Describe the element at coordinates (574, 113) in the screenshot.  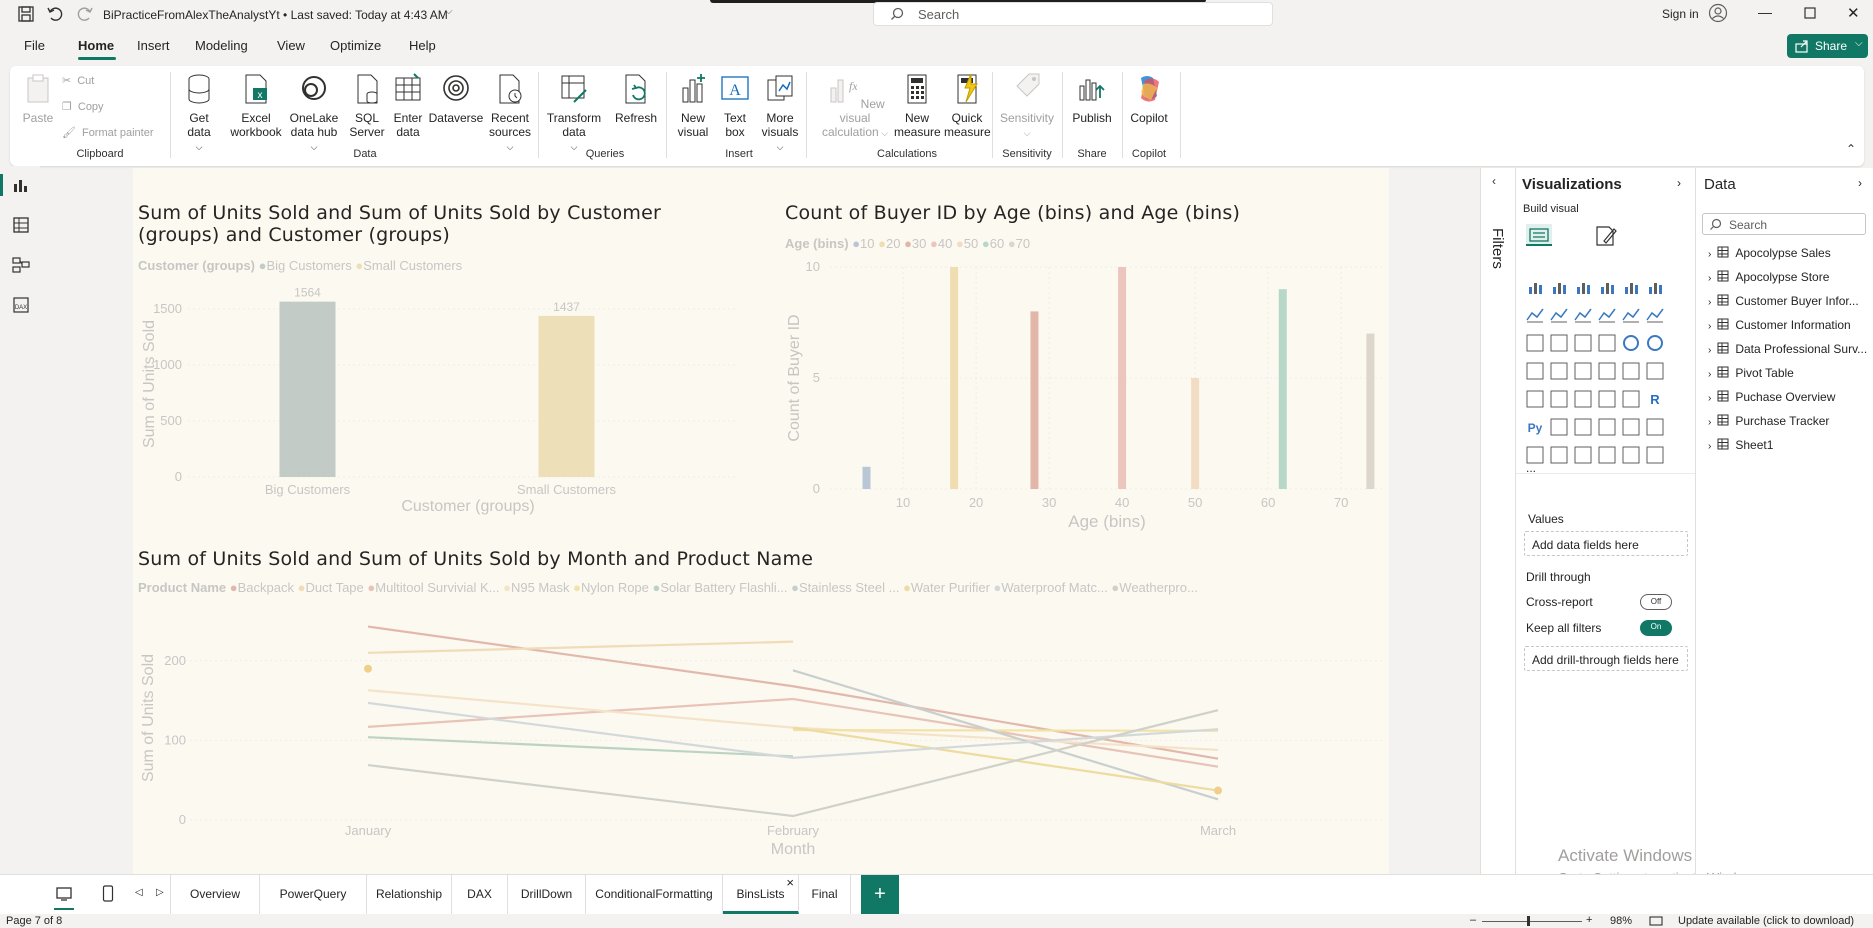
I see `transform-data-button: Transform data ⌵` at that location.